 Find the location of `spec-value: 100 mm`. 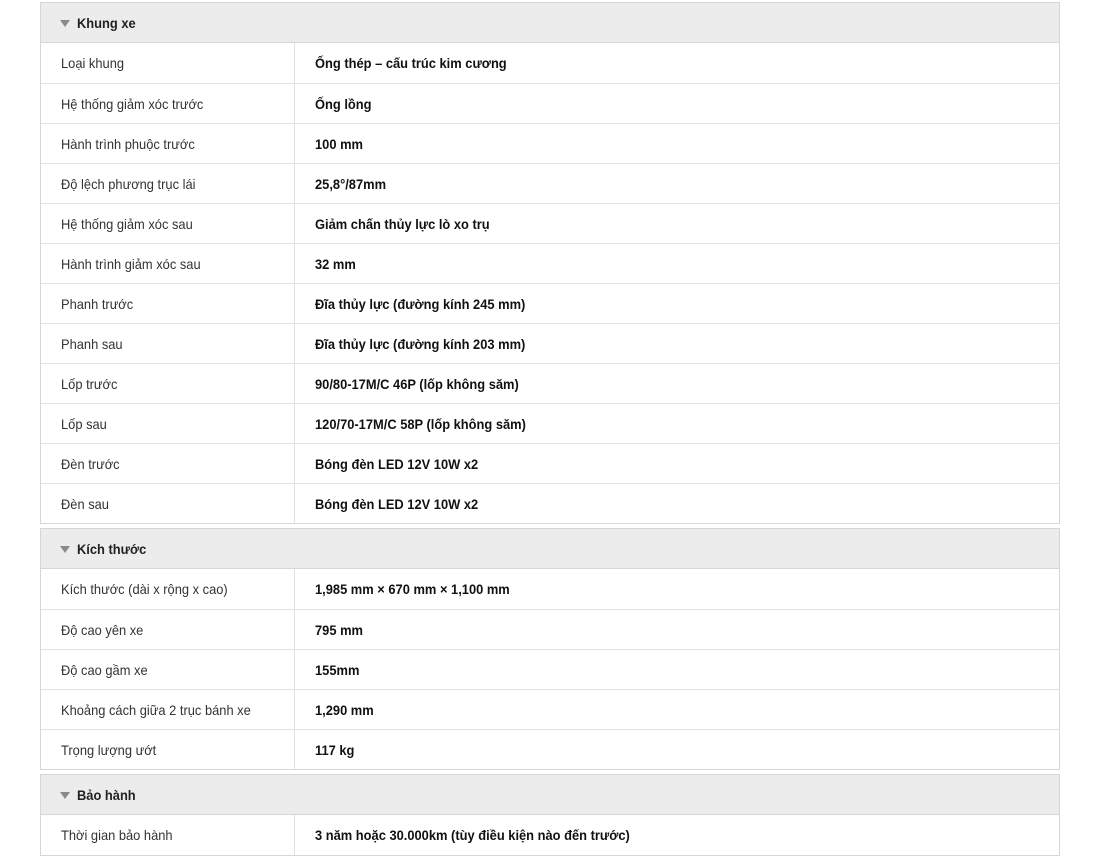

spec-value: 100 mm is located at coordinates (339, 143).